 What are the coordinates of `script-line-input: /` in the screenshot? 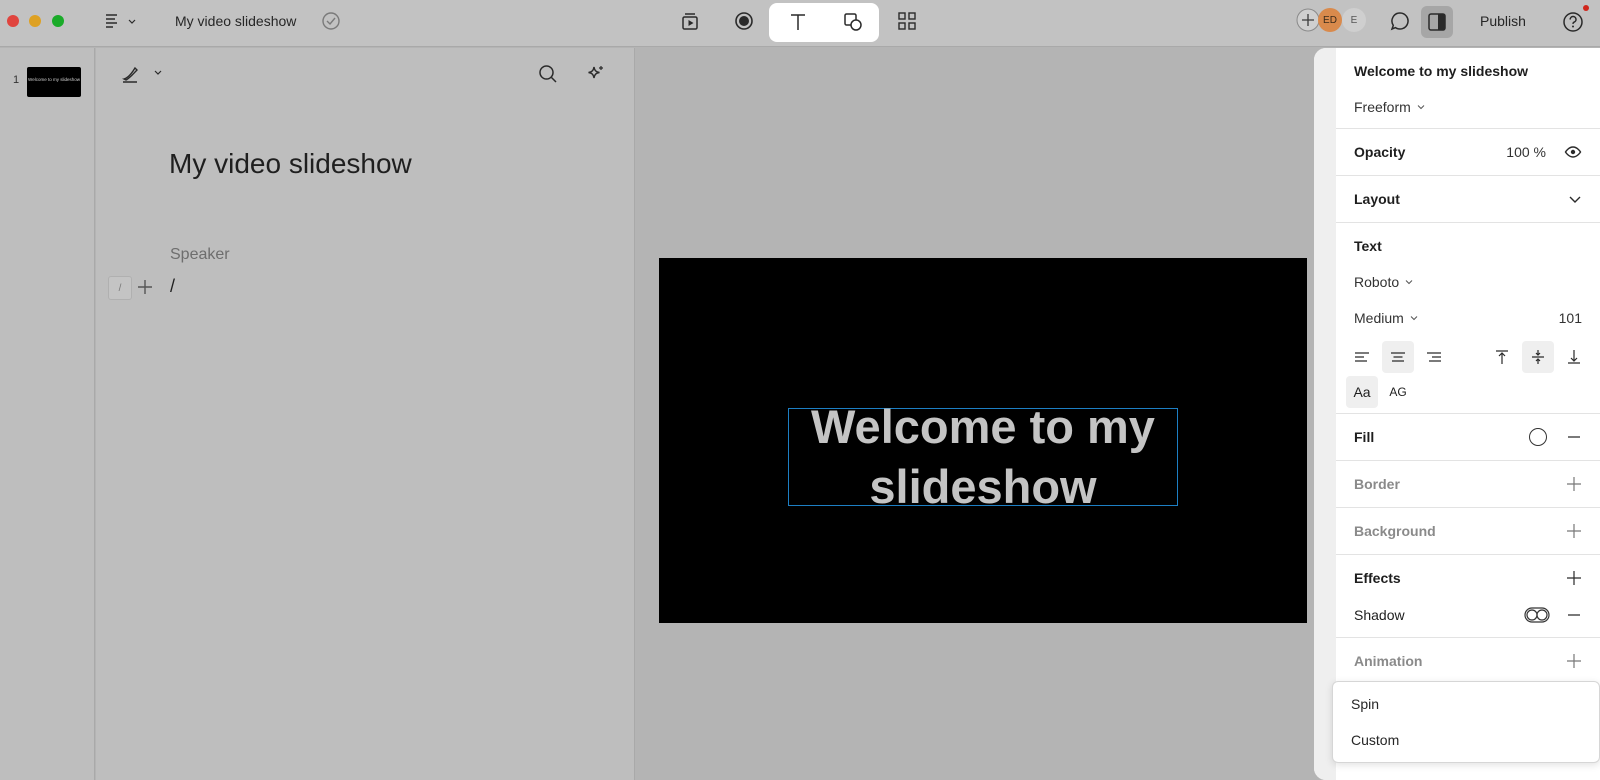 It's located at (172, 286).